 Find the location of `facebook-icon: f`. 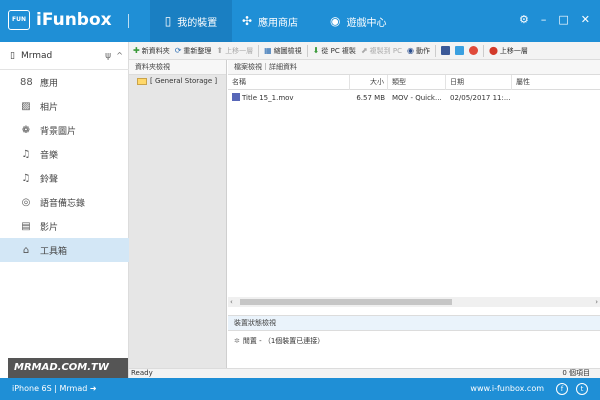

facebook-icon: f is located at coordinates (562, 389).